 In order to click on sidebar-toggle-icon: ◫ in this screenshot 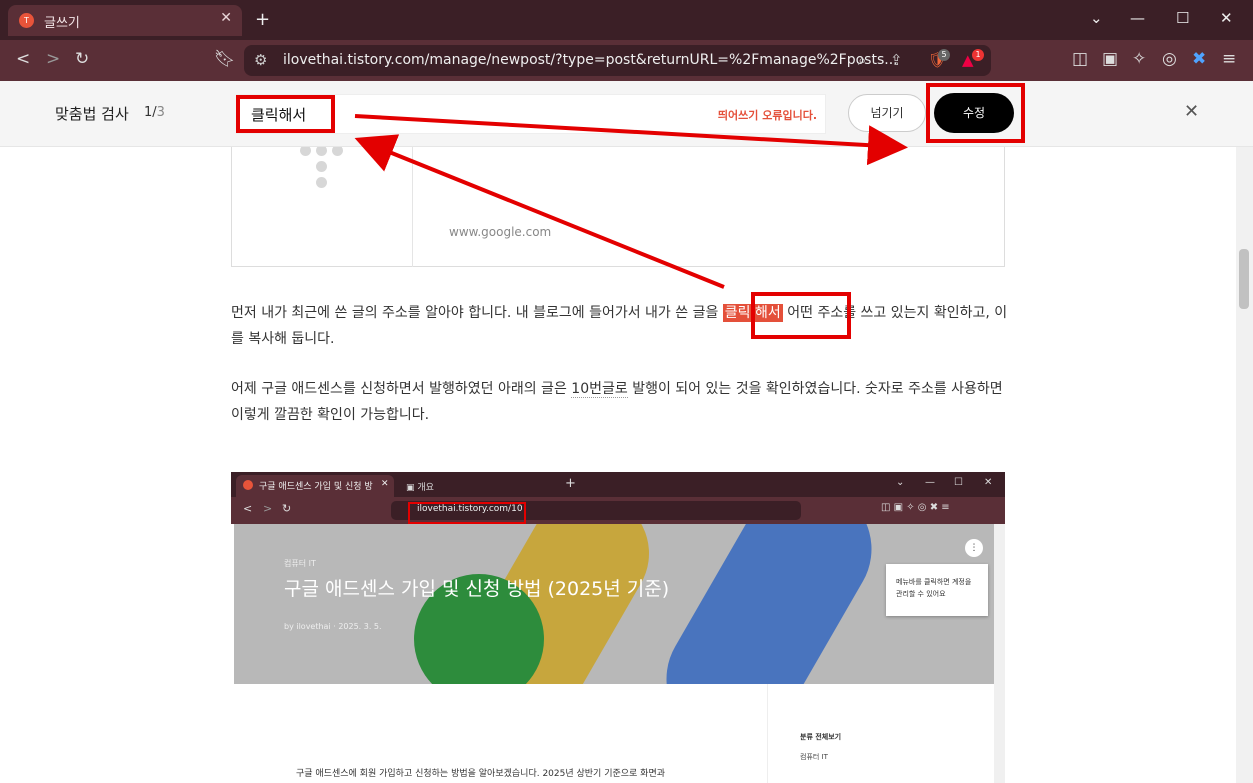, I will do `click(1080, 59)`.